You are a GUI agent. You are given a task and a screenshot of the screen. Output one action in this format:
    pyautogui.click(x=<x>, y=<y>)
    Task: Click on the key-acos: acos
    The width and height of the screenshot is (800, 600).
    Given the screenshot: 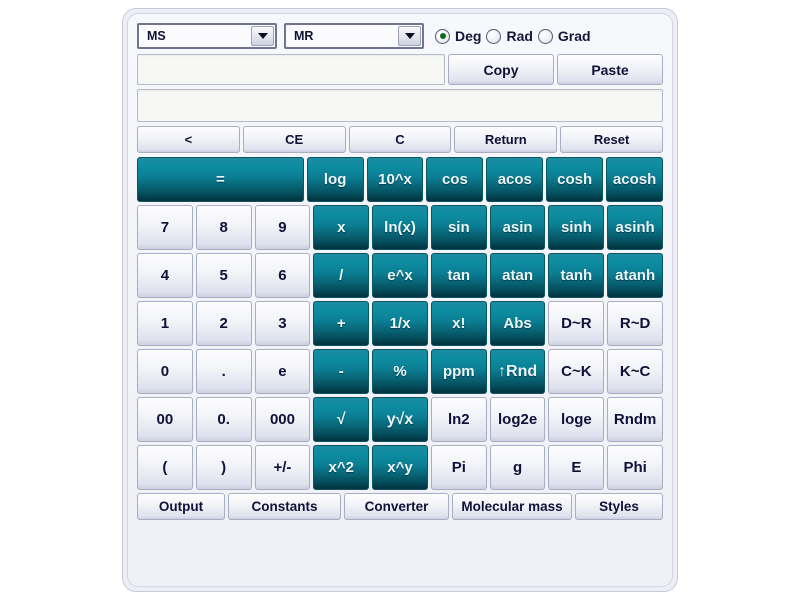 What is the action you would take?
    pyautogui.click(x=515, y=179)
    